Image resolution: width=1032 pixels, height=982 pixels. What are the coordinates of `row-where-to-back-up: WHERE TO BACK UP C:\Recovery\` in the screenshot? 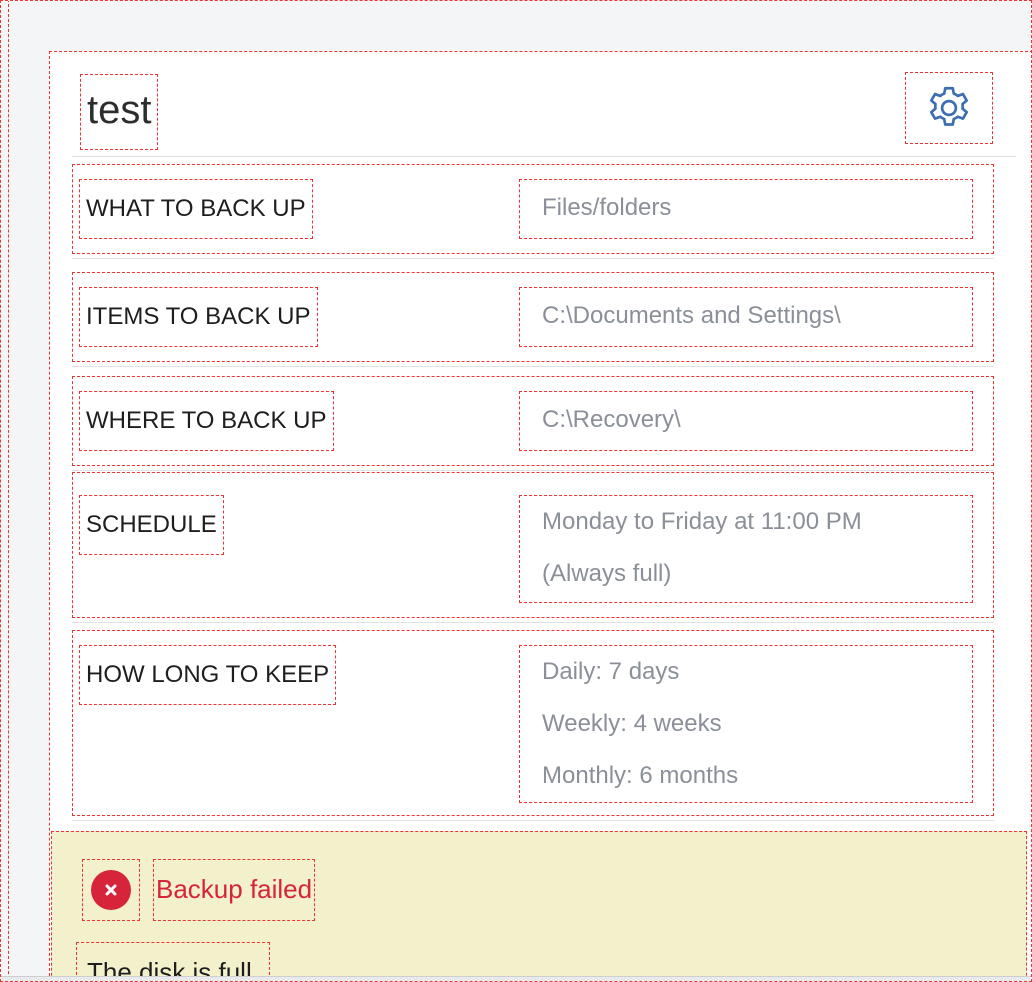 It's located at (533, 423).